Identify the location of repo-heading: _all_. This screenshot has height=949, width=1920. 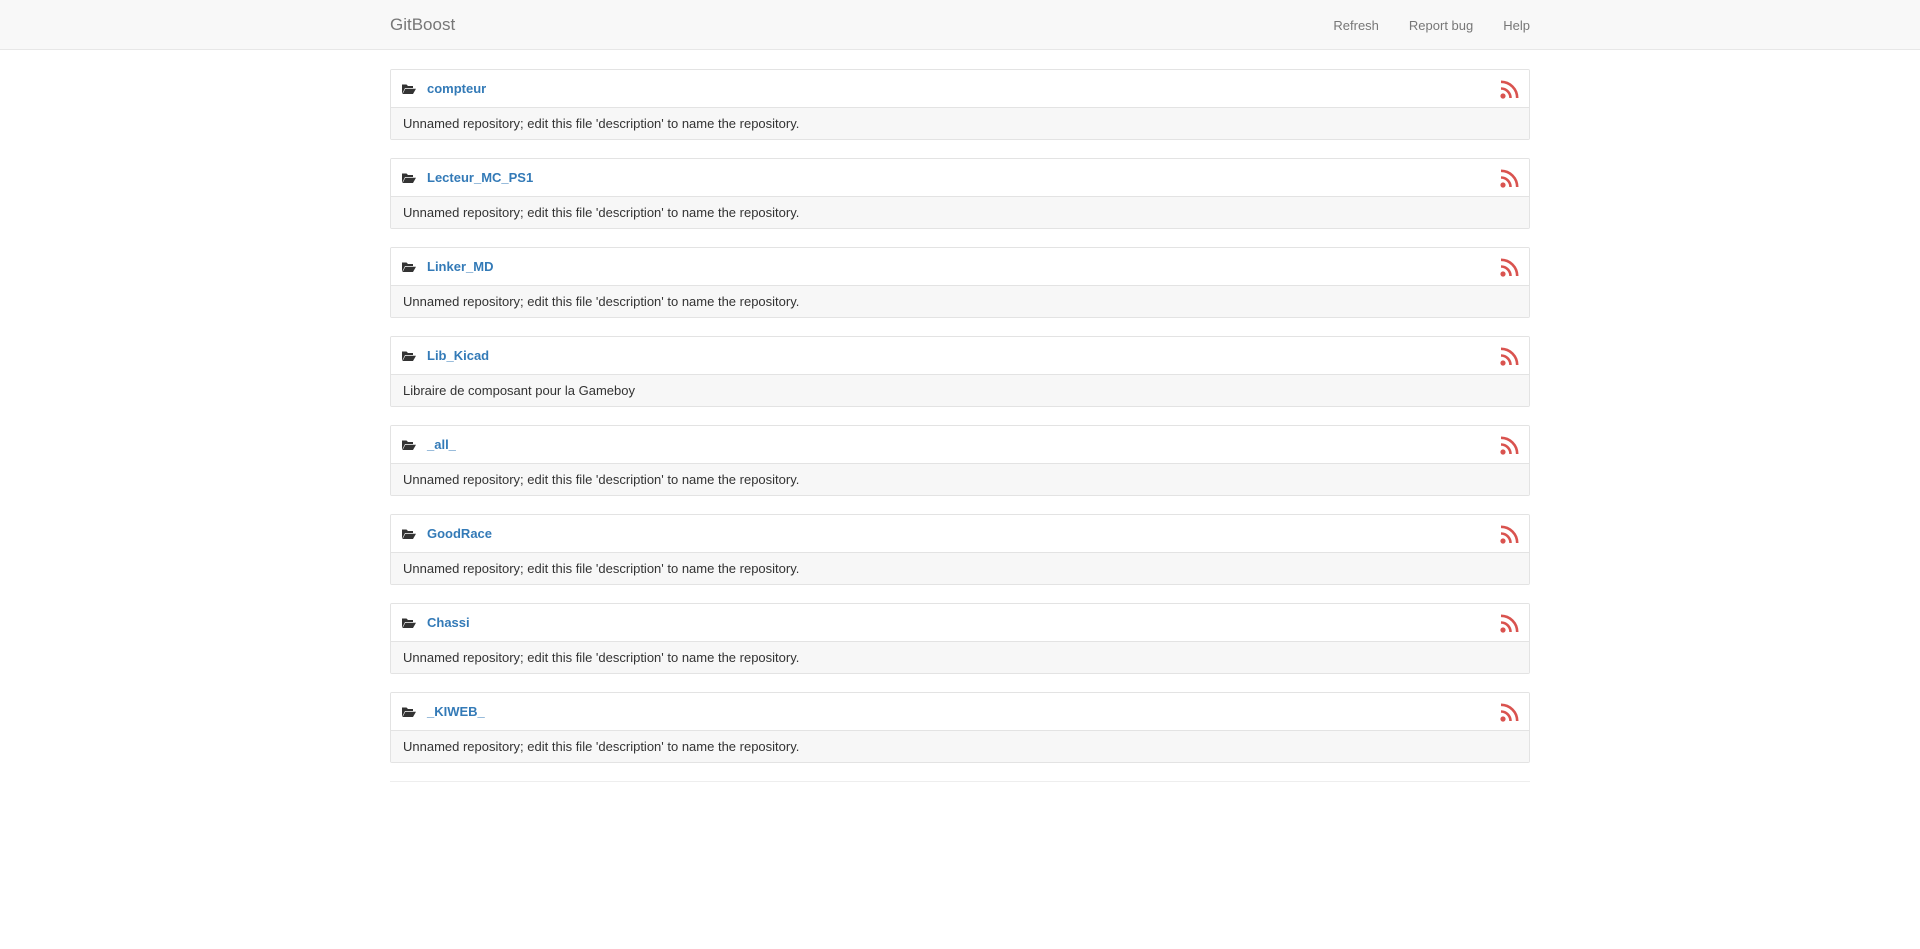
(960, 445).